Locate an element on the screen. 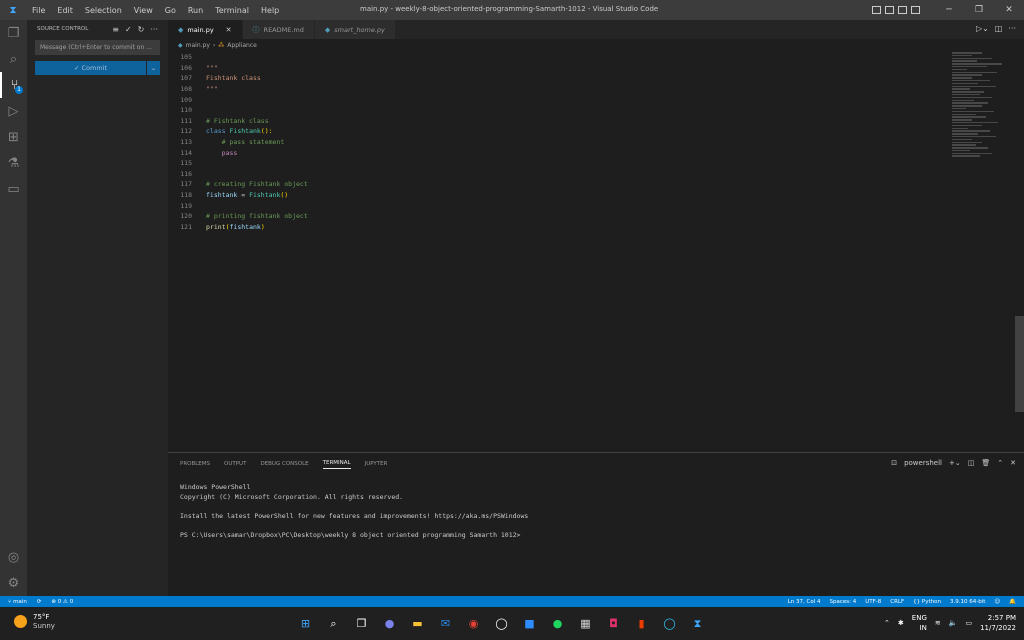 The width and height of the screenshot is (1024, 640). code-line: 119 is located at coordinates (560, 205).